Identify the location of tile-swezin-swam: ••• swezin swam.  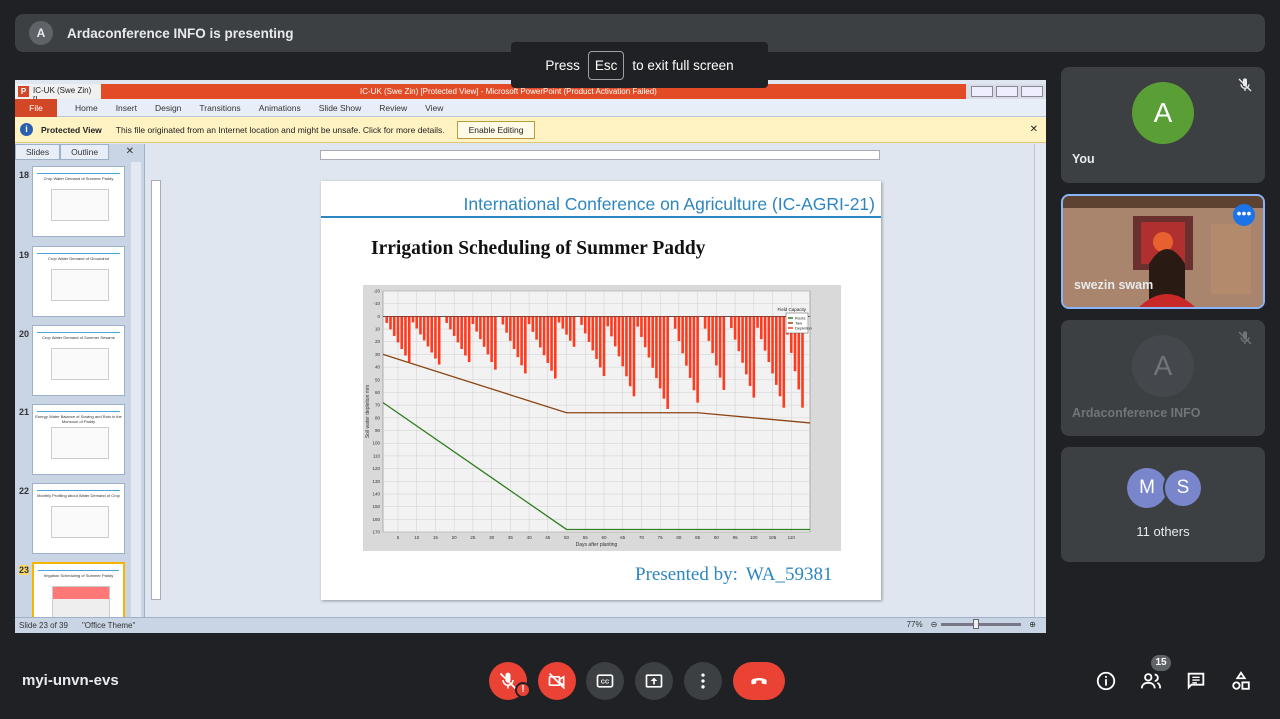
(1163, 251).